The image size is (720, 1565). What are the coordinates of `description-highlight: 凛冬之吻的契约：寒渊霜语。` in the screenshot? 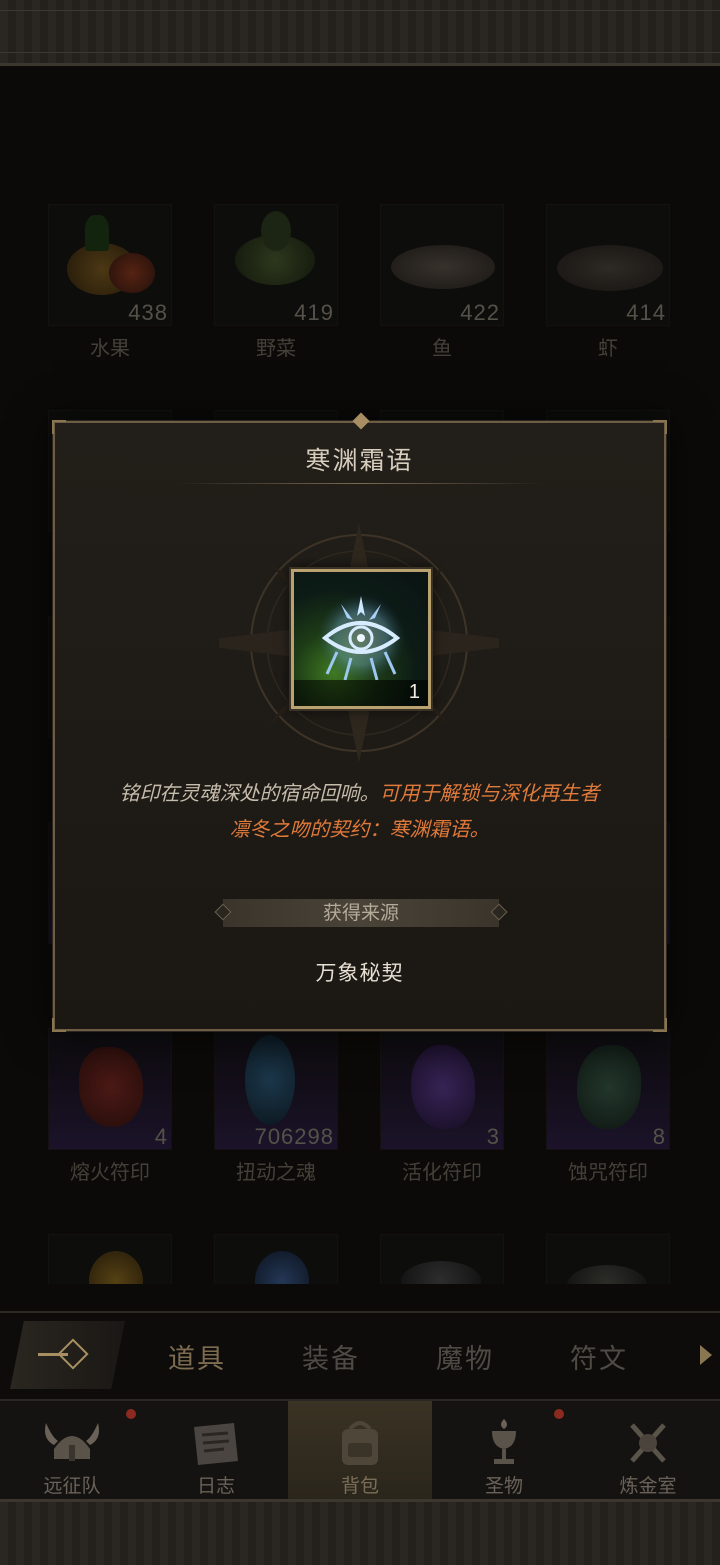 It's located at (359, 829).